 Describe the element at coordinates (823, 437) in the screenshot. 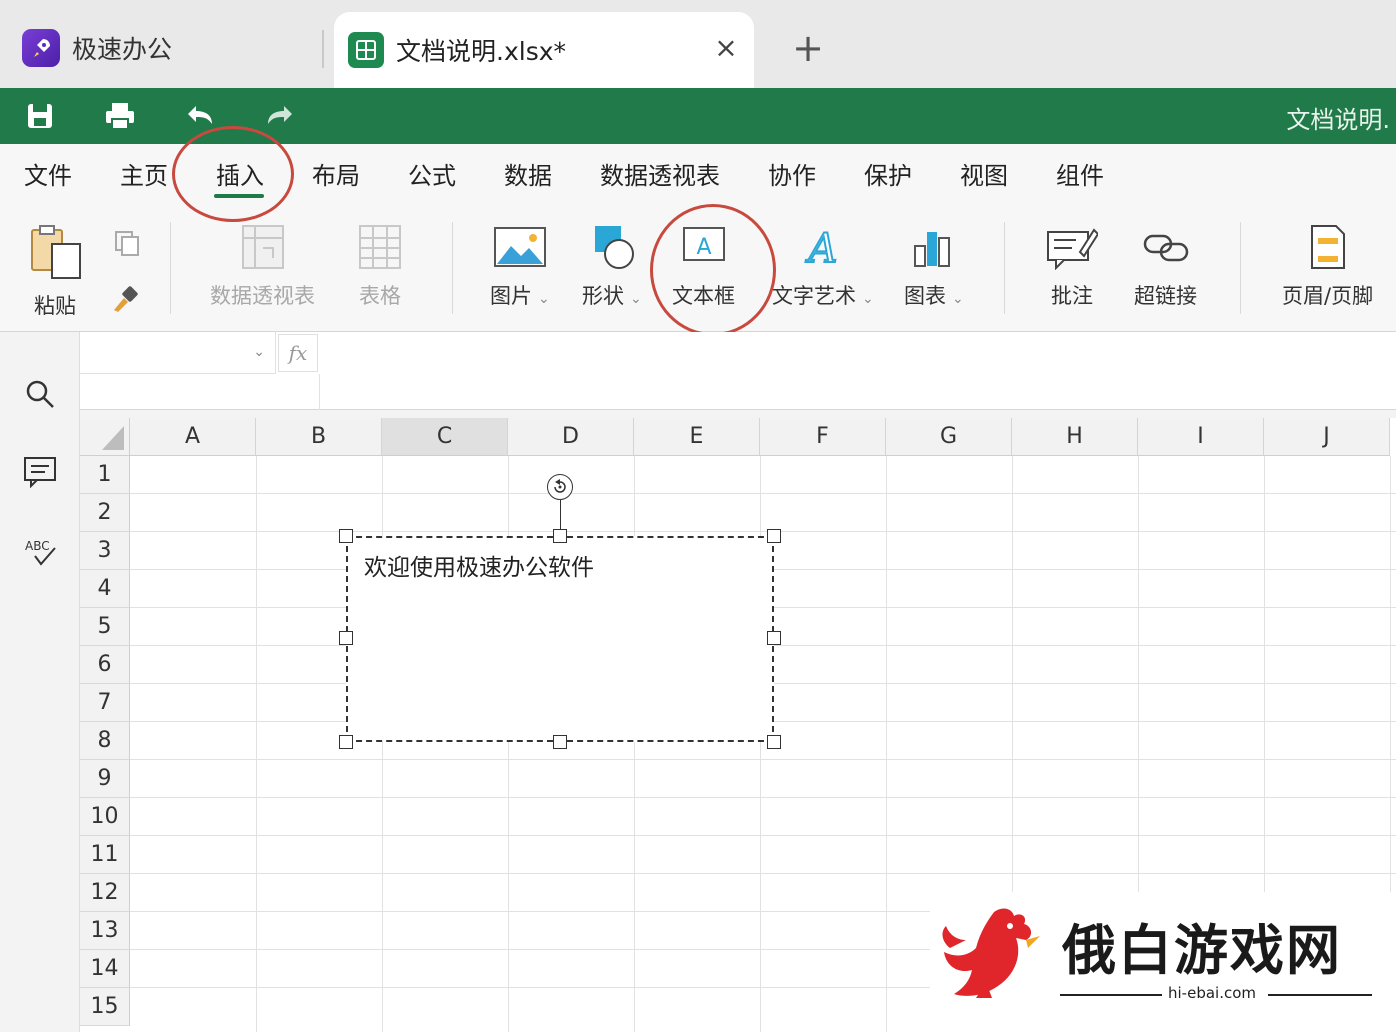

I see `column-header-f: F` at that location.